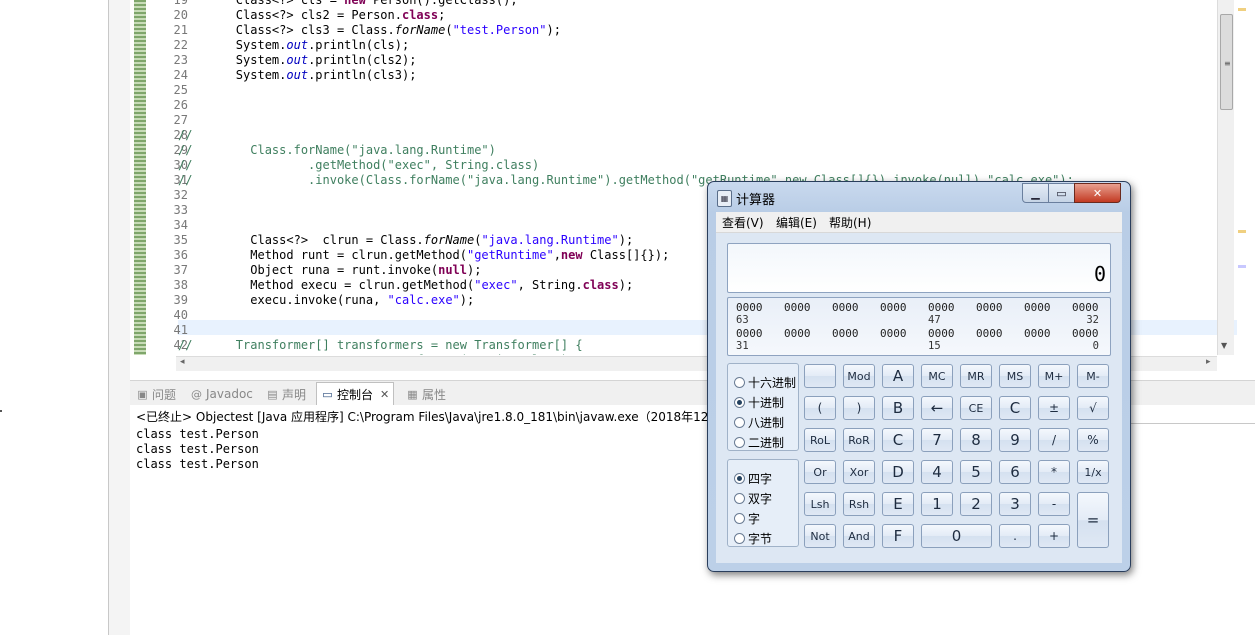 Image resolution: width=1255 pixels, height=635 pixels. Describe the element at coordinates (221, 394) in the screenshot. I see `tab-javadoc: @ Javadoc` at that location.